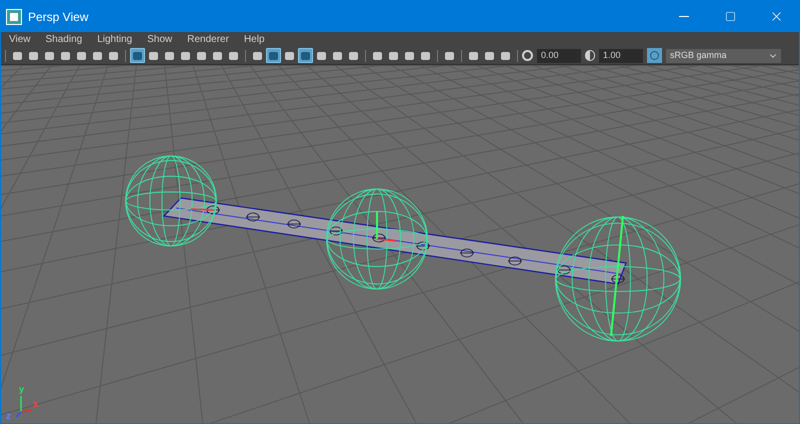  I want to click on axis-label: y, so click(21, 389).